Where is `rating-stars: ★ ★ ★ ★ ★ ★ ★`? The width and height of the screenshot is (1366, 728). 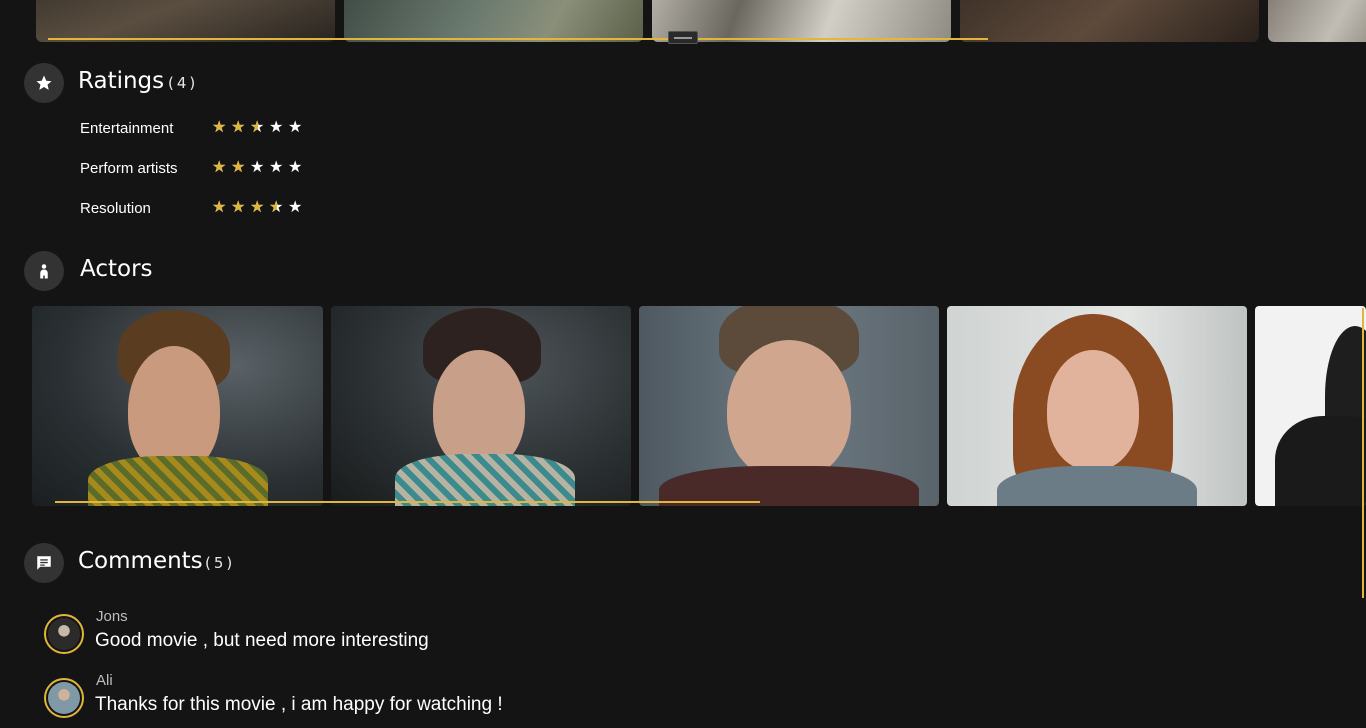
rating-stars: ★ ★ ★ ★ ★ ★ ★ is located at coordinates (258, 168).